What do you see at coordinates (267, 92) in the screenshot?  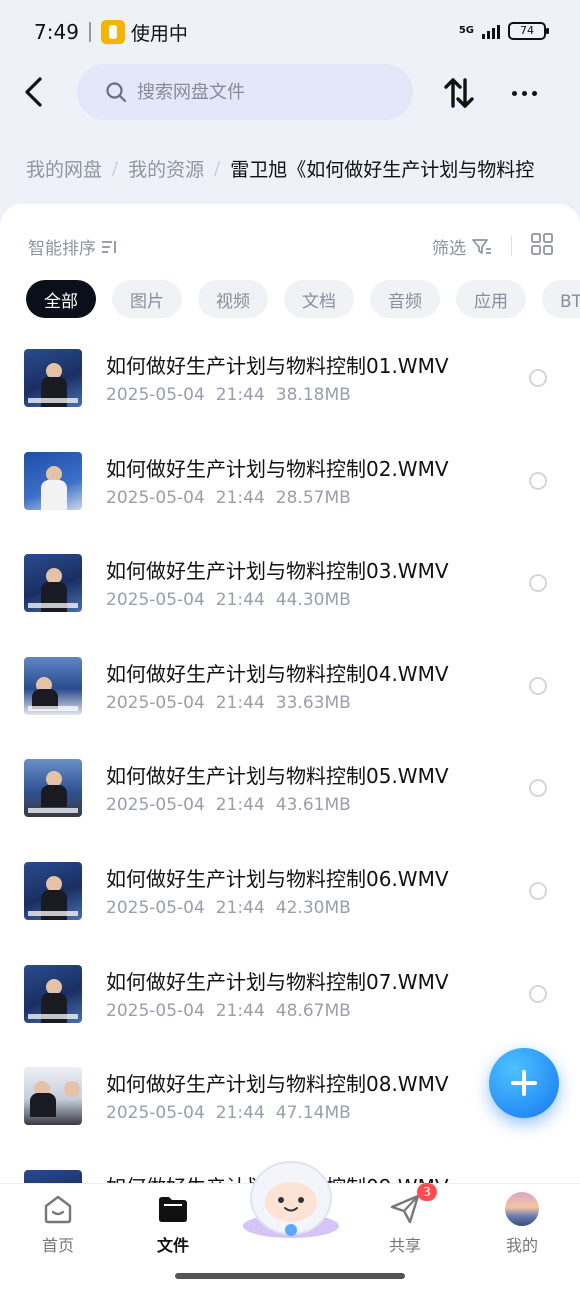 I see `search-input` at bounding box center [267, 92].